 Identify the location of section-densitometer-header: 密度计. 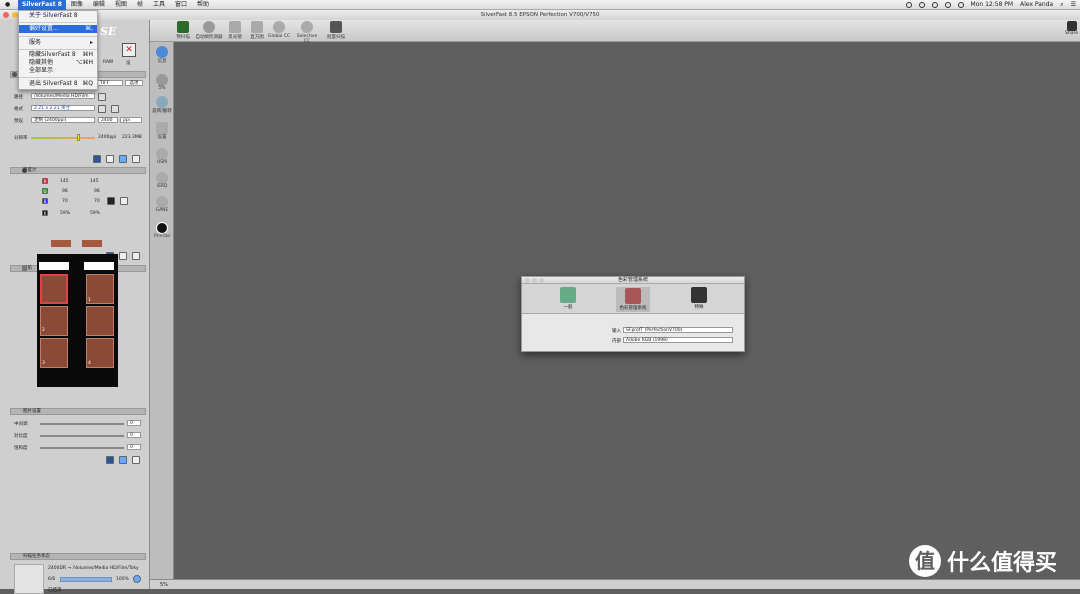
(78, 170).